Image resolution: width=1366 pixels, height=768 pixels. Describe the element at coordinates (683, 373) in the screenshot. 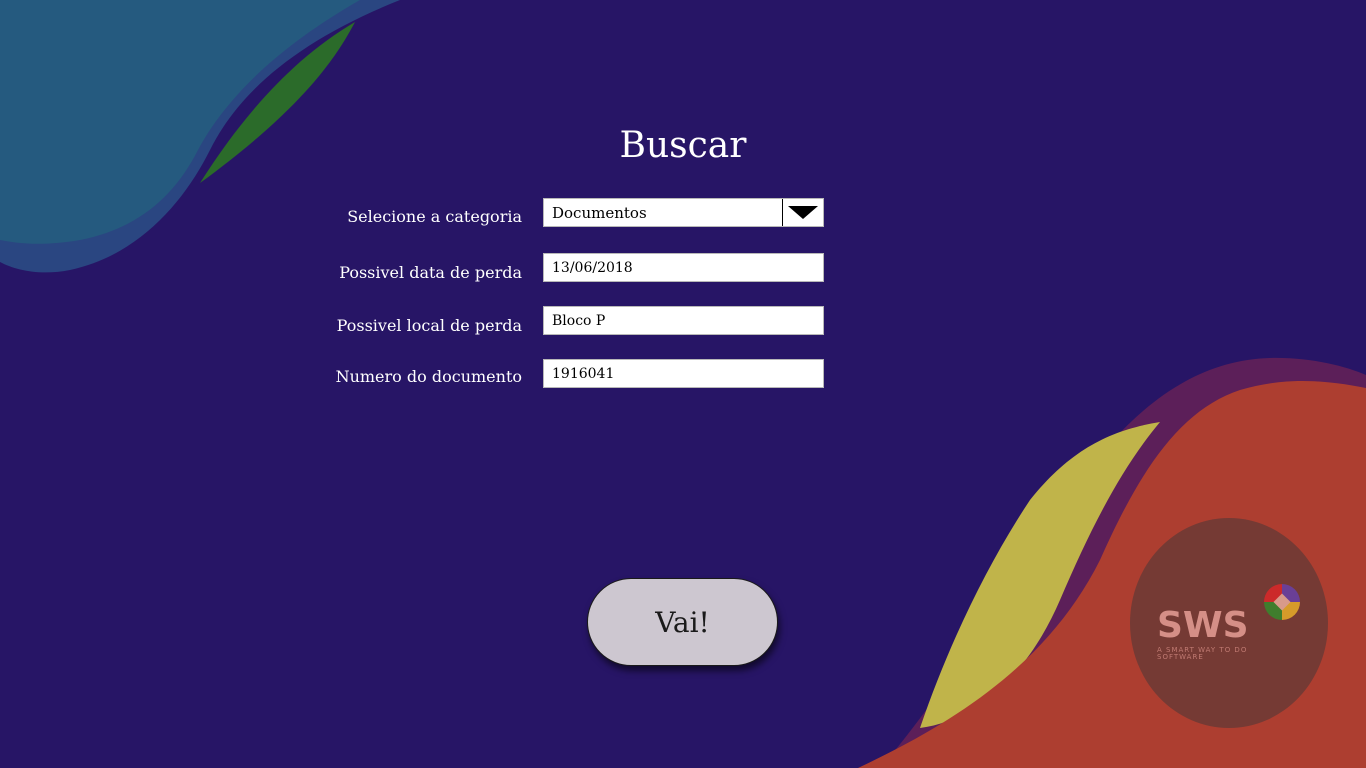

I see `doc-number-input` at that location.